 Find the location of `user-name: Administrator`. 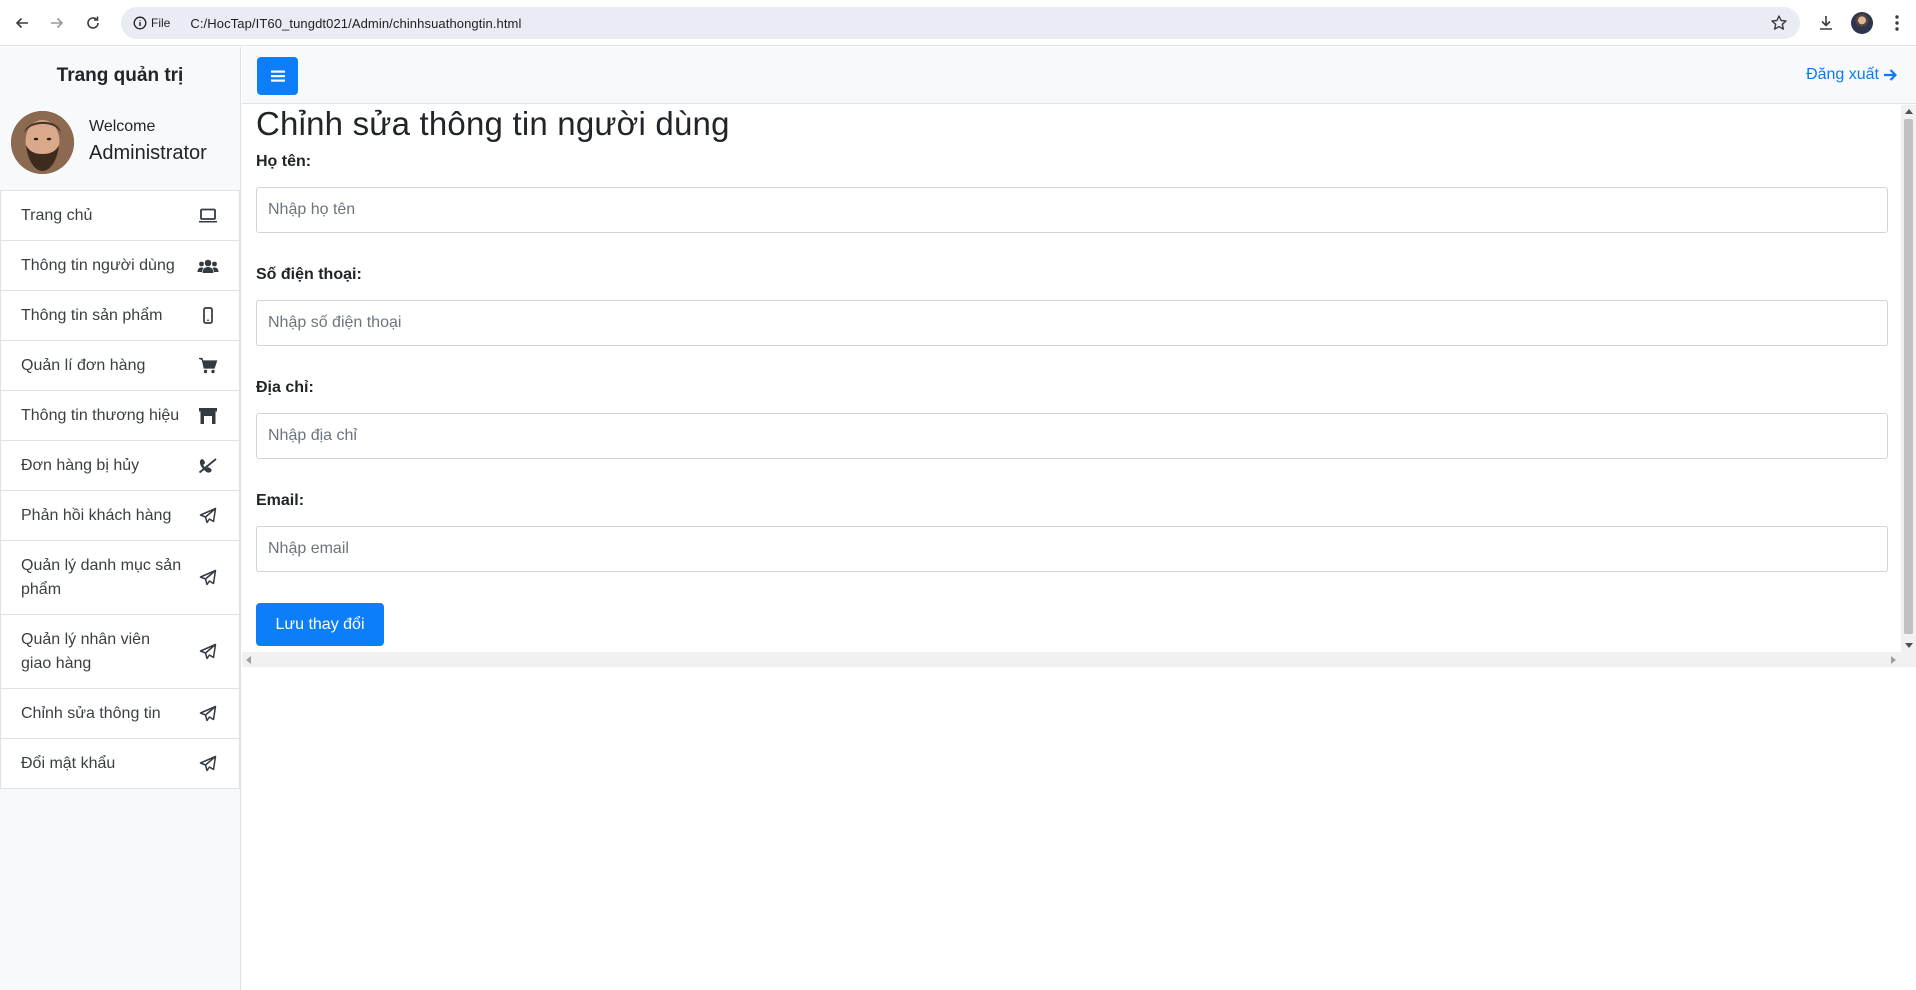

user-name: Administrator is located at coordinates (148, 153).